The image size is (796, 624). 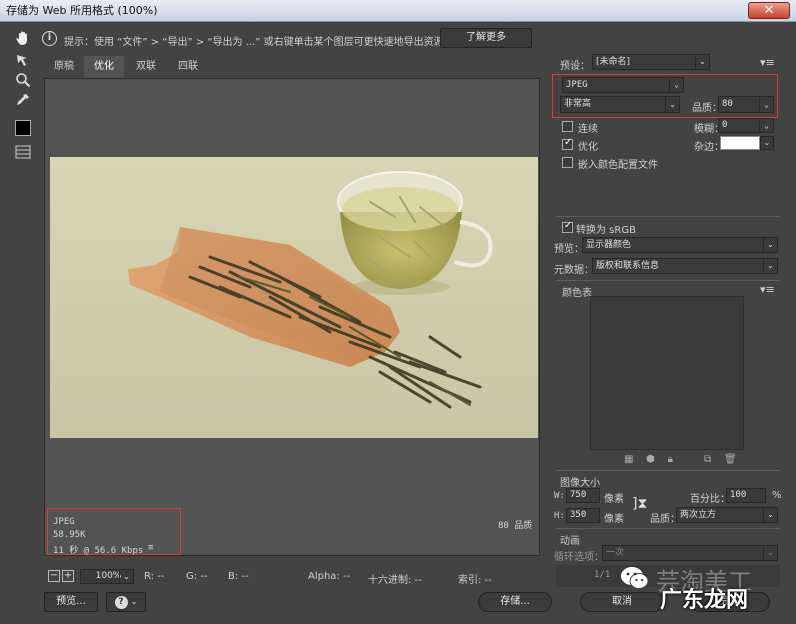 What do you see at coordinates (329, 576) in the screenshot?
I see `alpha-readout: Alpha: --` at bounding box center [329, 576].